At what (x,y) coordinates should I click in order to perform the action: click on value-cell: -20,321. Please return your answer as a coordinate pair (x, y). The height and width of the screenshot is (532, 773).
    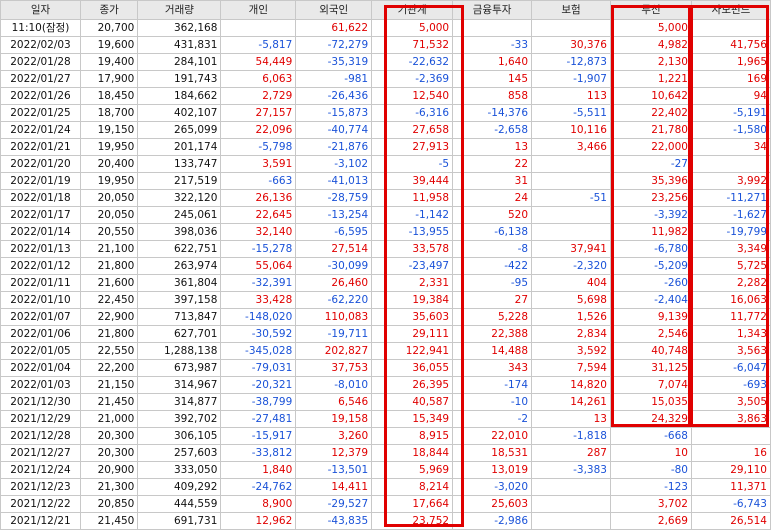
    Looking at the image, I should click on (258, 385).